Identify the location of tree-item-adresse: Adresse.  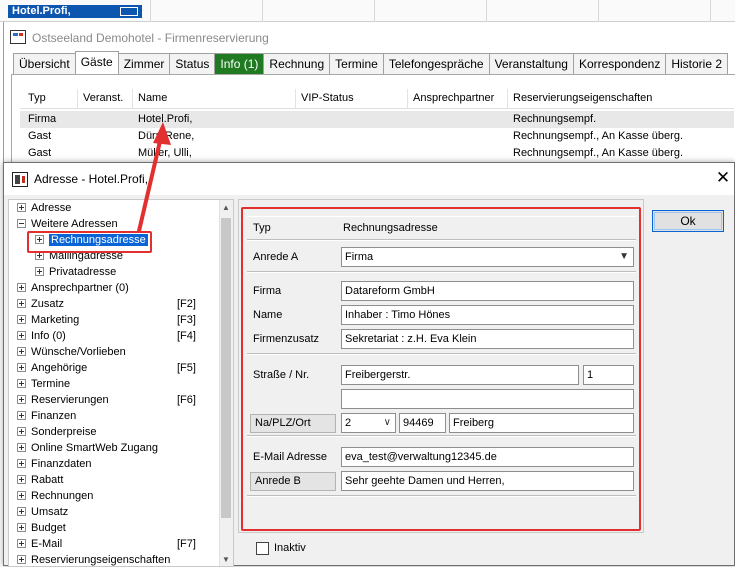
(44, 209).